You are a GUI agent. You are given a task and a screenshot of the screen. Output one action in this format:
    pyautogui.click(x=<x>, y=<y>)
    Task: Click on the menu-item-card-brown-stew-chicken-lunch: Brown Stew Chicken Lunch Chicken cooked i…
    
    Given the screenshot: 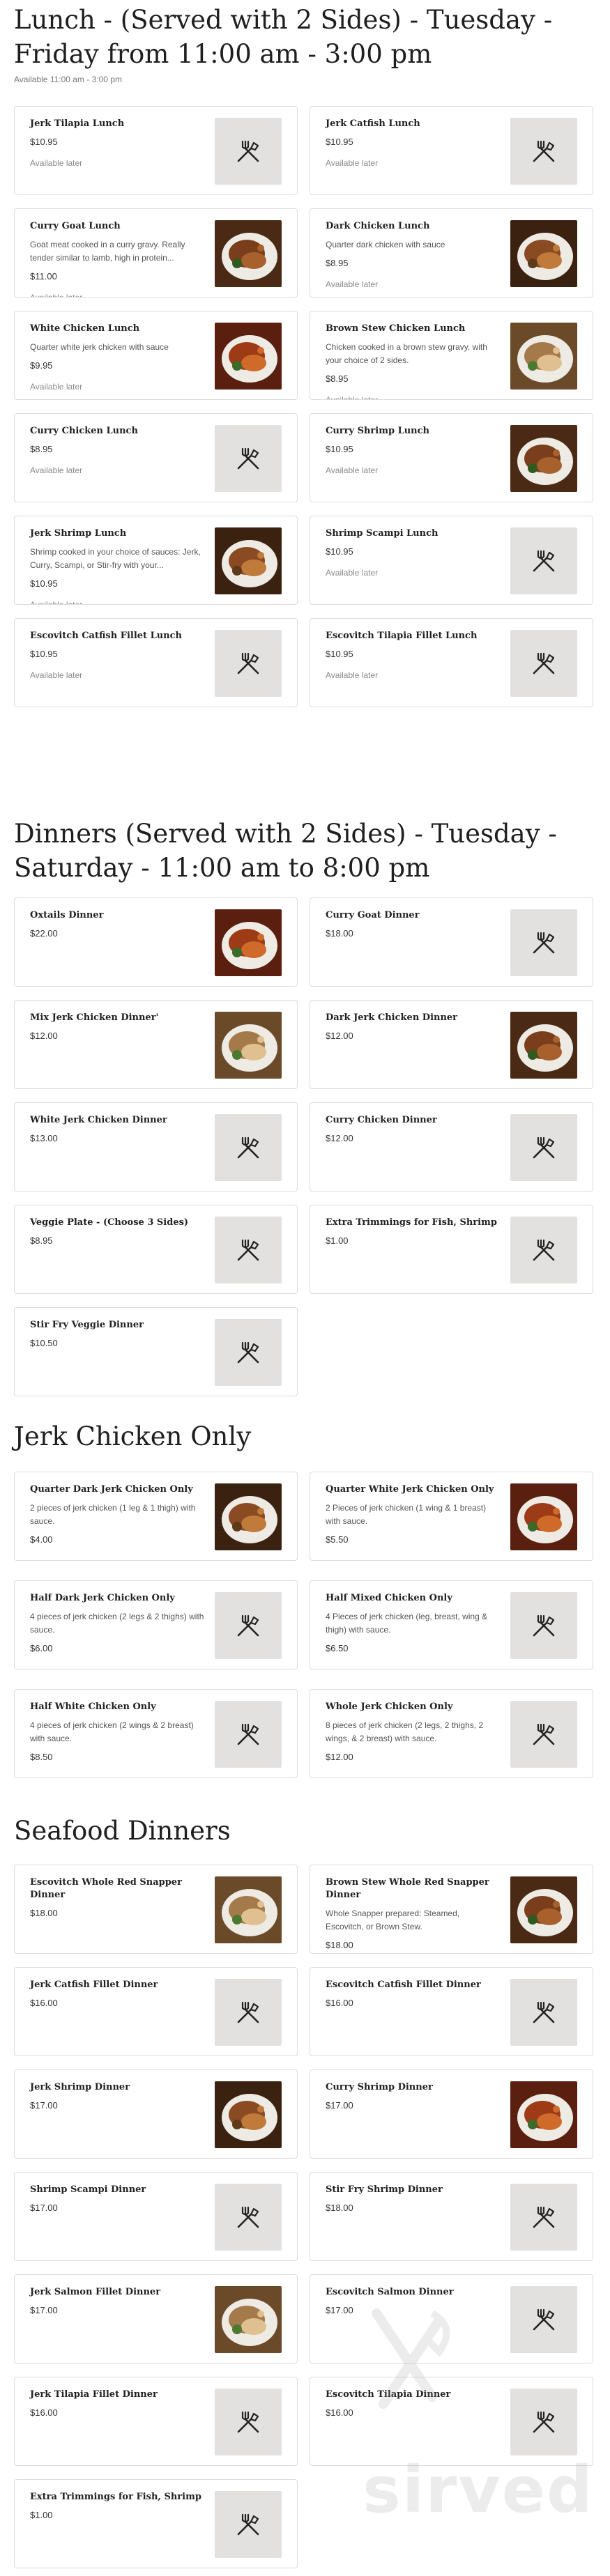 What is the action you would take?
    pyautogui.click(x=451, y=355)
    